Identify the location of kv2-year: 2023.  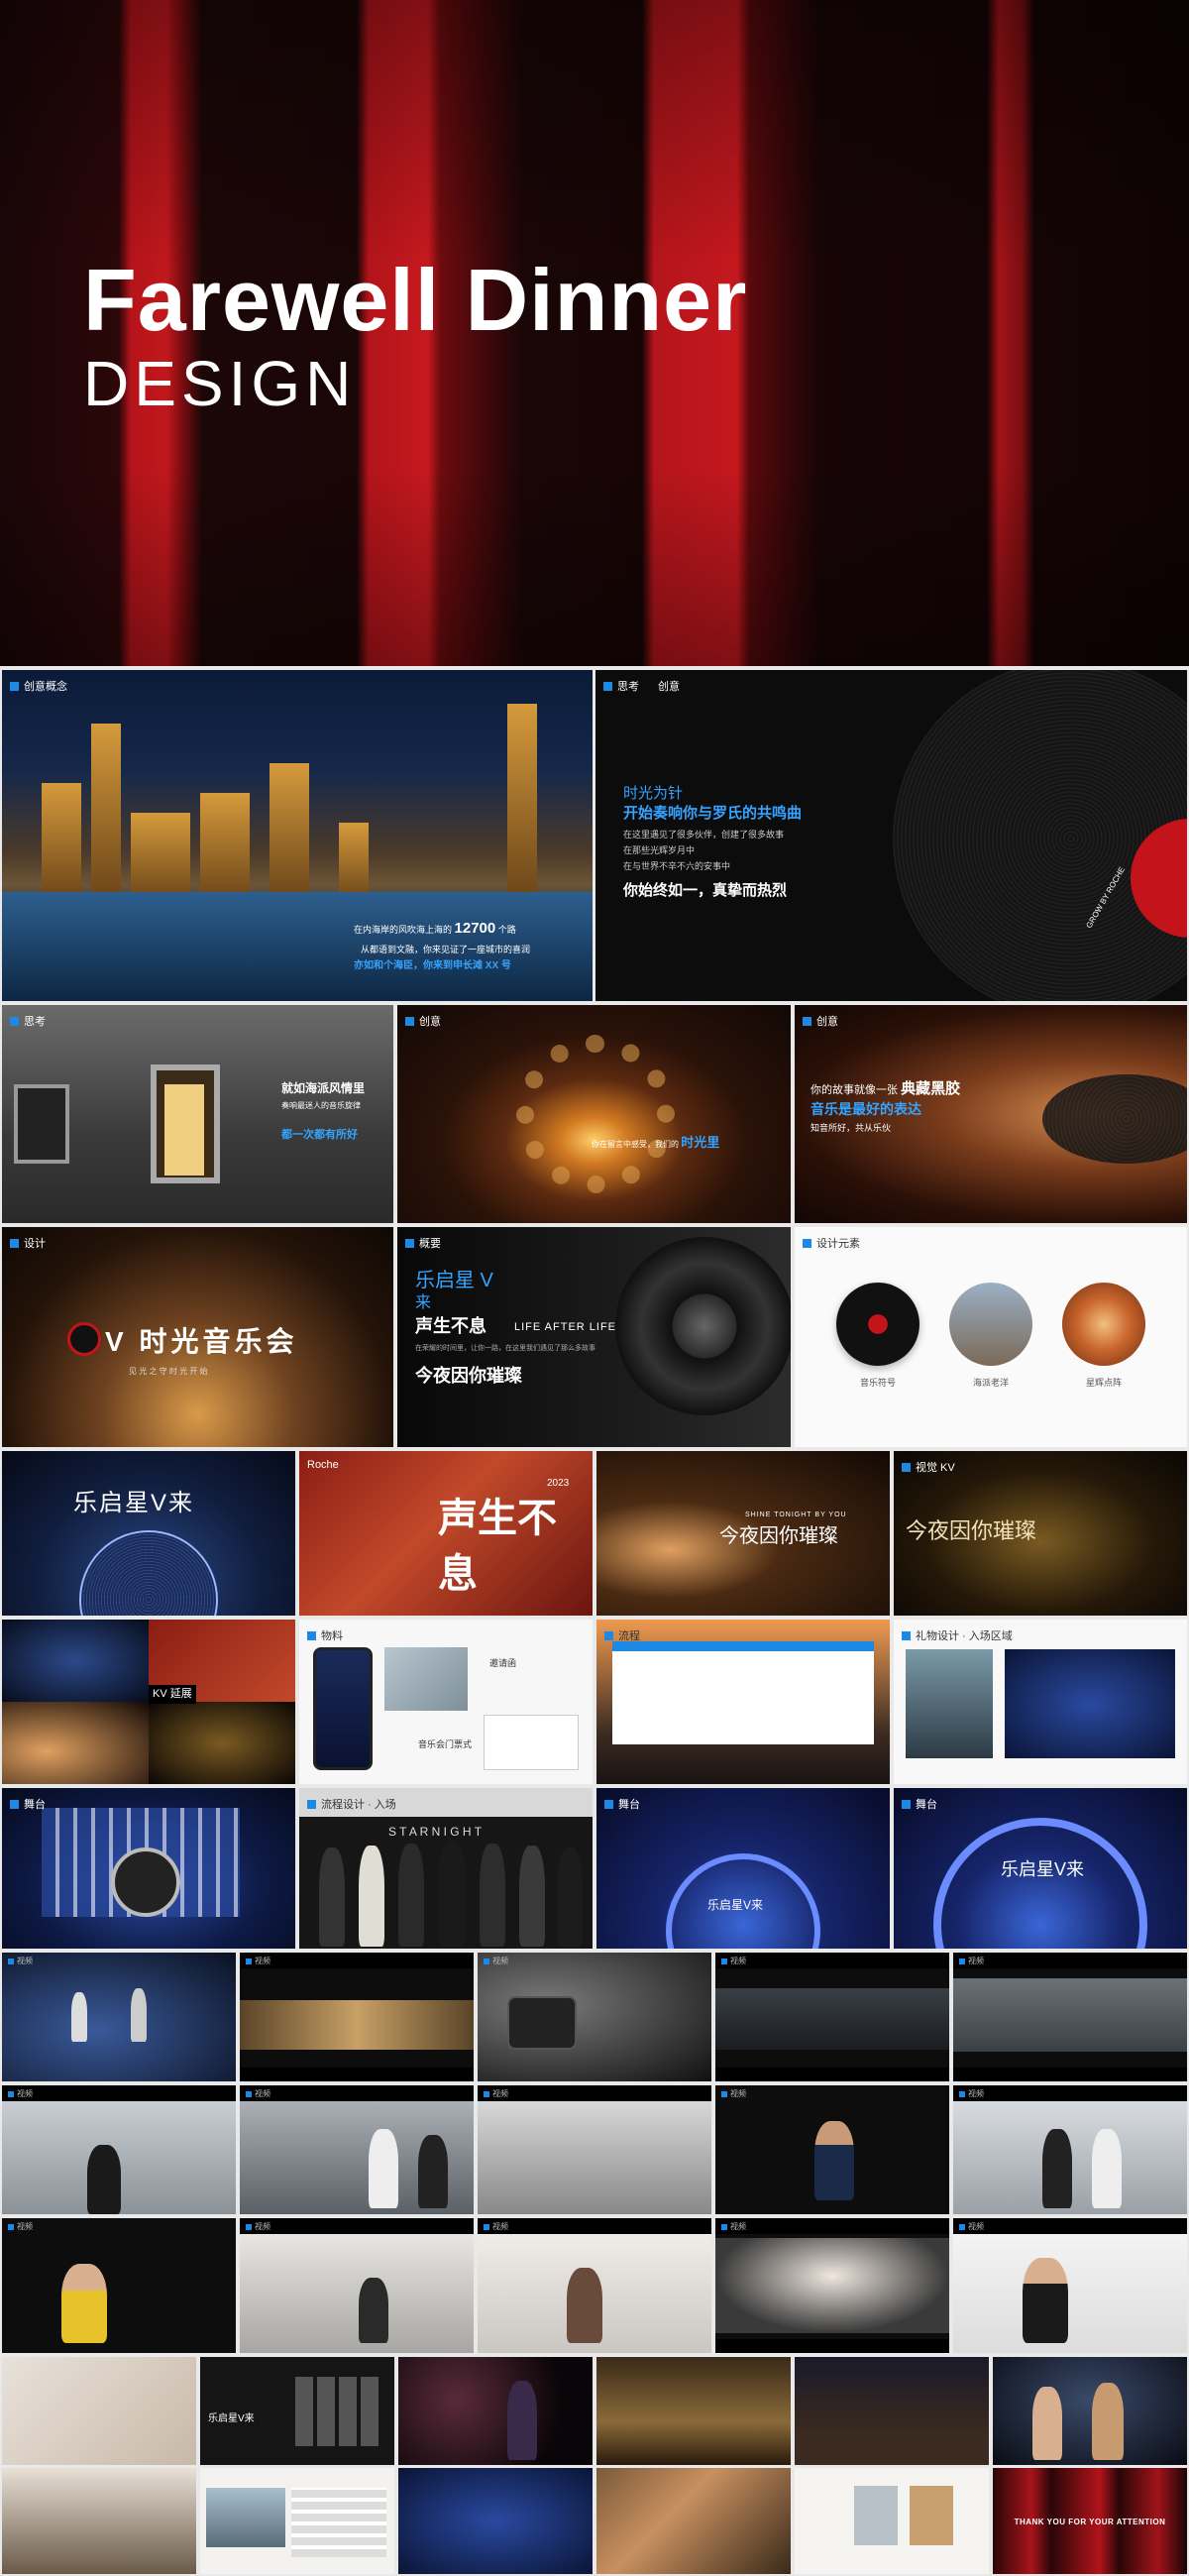
(558, 1483).